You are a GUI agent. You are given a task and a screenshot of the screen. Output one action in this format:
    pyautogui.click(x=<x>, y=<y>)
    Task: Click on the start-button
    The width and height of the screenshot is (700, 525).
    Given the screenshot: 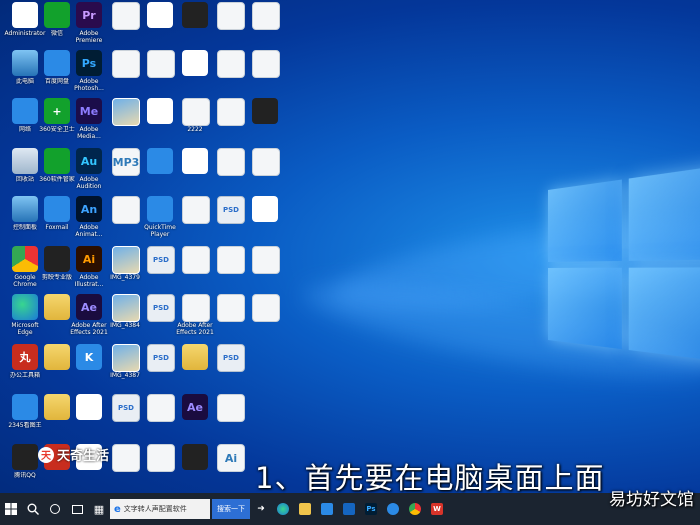 What is the action you would take?
    pyautogui.click(x=11, y=509)
    